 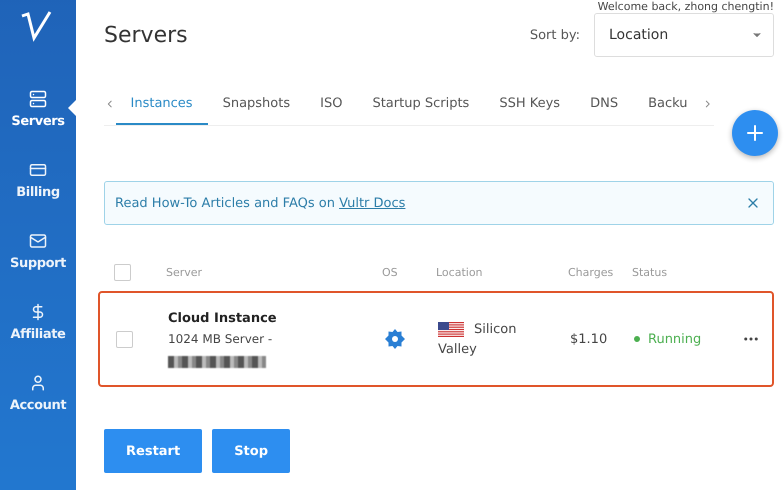 What do you see at coordinates (146, 35) in the screenshot?
I see `page-title: Servers` at bounding box center [146, 35].